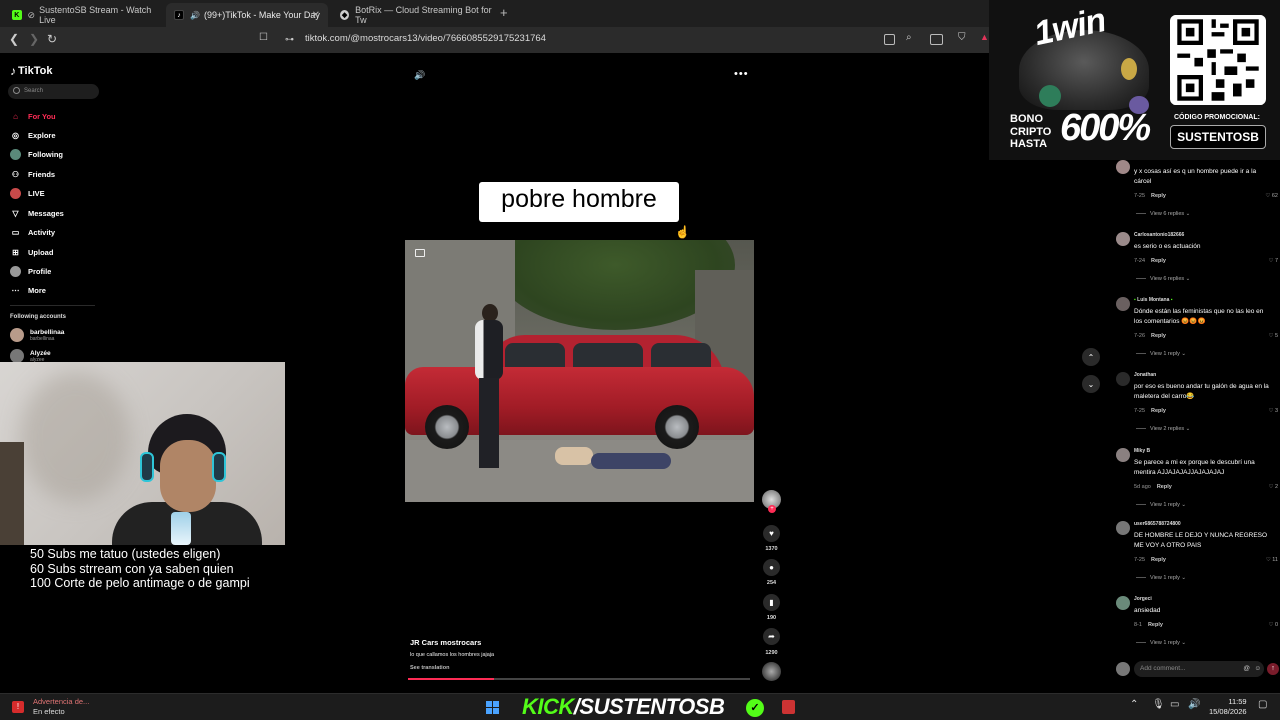 Image resolution: width=1280 pixels, height=720 pixels. I want to click on extension-icon: ▲, so click(984, 37).